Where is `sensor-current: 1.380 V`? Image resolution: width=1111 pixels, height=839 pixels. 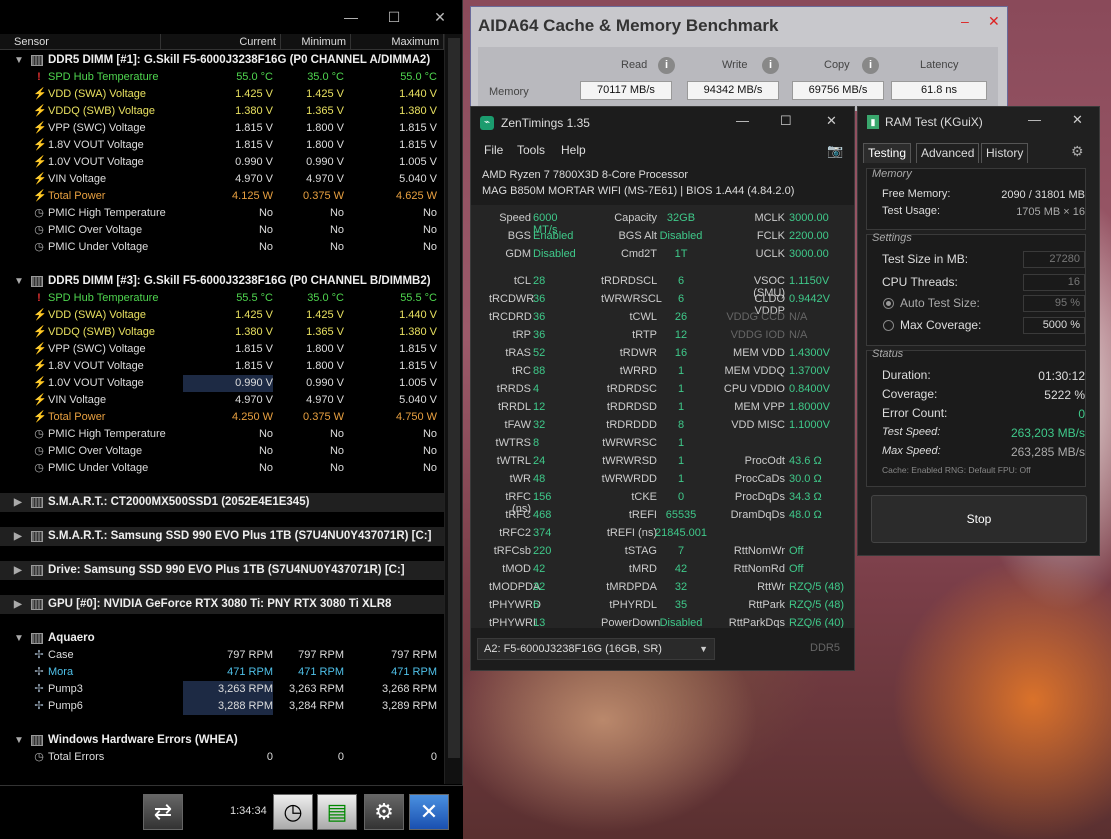 sensor-current: 1.380 V is located at coordinates (254, 332).